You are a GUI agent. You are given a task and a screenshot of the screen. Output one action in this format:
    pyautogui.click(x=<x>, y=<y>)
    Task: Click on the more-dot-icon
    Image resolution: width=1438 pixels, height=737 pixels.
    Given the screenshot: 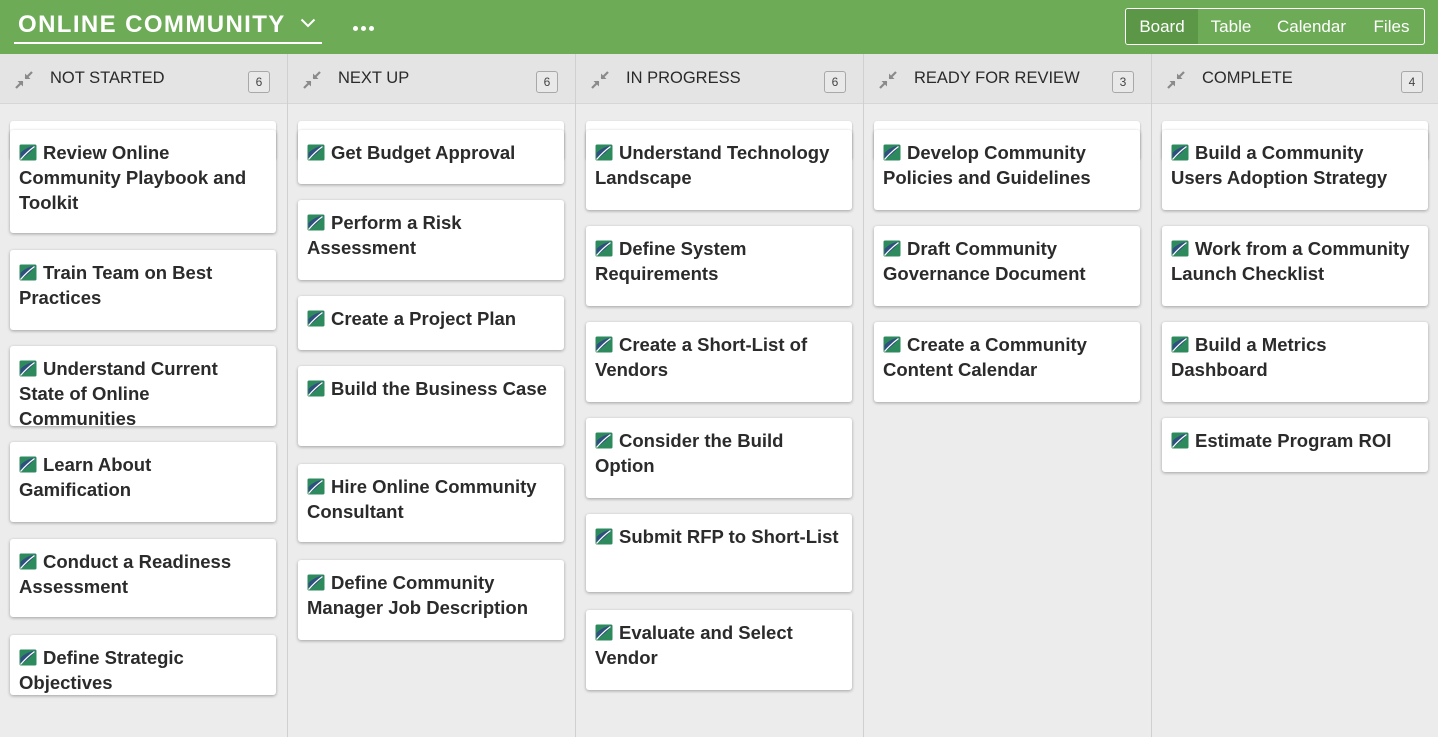 What is the action you would take?
    pyautogui.click(x=371, y=28)
    